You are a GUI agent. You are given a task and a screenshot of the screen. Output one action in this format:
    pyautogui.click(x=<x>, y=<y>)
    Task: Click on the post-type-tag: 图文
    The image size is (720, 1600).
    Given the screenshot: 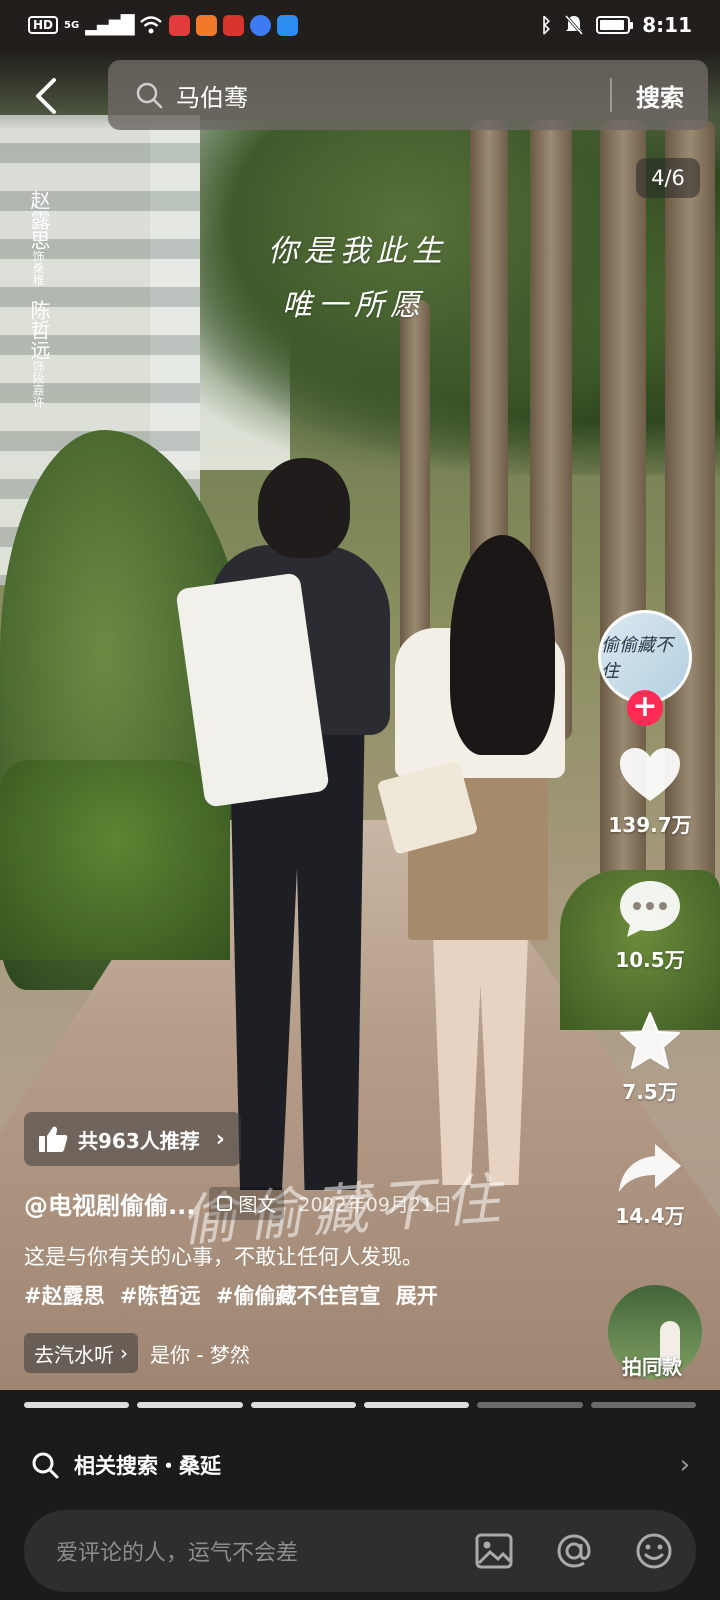 What is the action you would take?
    pyautogui.click(x=247, y=1203)
    